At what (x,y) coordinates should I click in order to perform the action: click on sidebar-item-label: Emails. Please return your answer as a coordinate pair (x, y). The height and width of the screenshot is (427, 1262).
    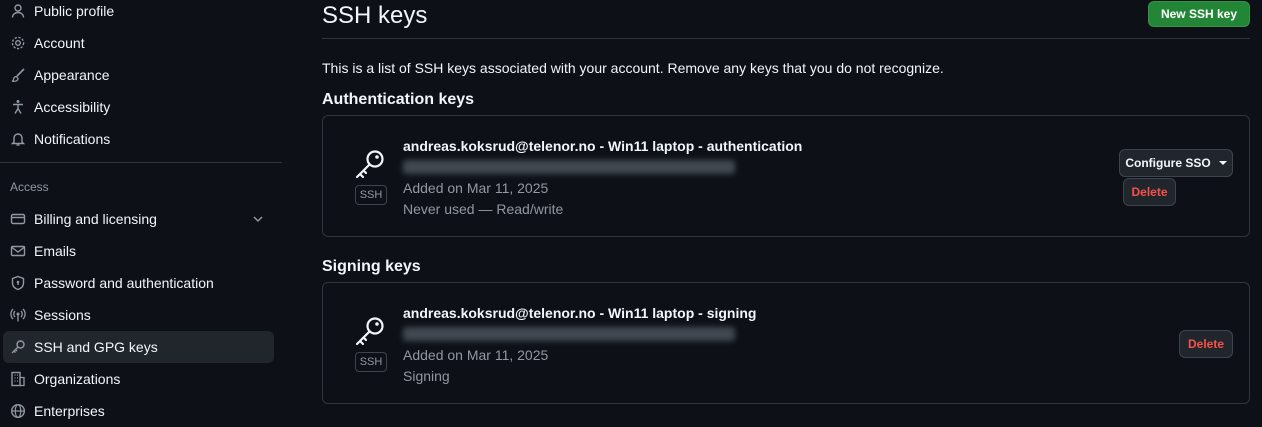
    Looking at the image, I should click on (55, 251).